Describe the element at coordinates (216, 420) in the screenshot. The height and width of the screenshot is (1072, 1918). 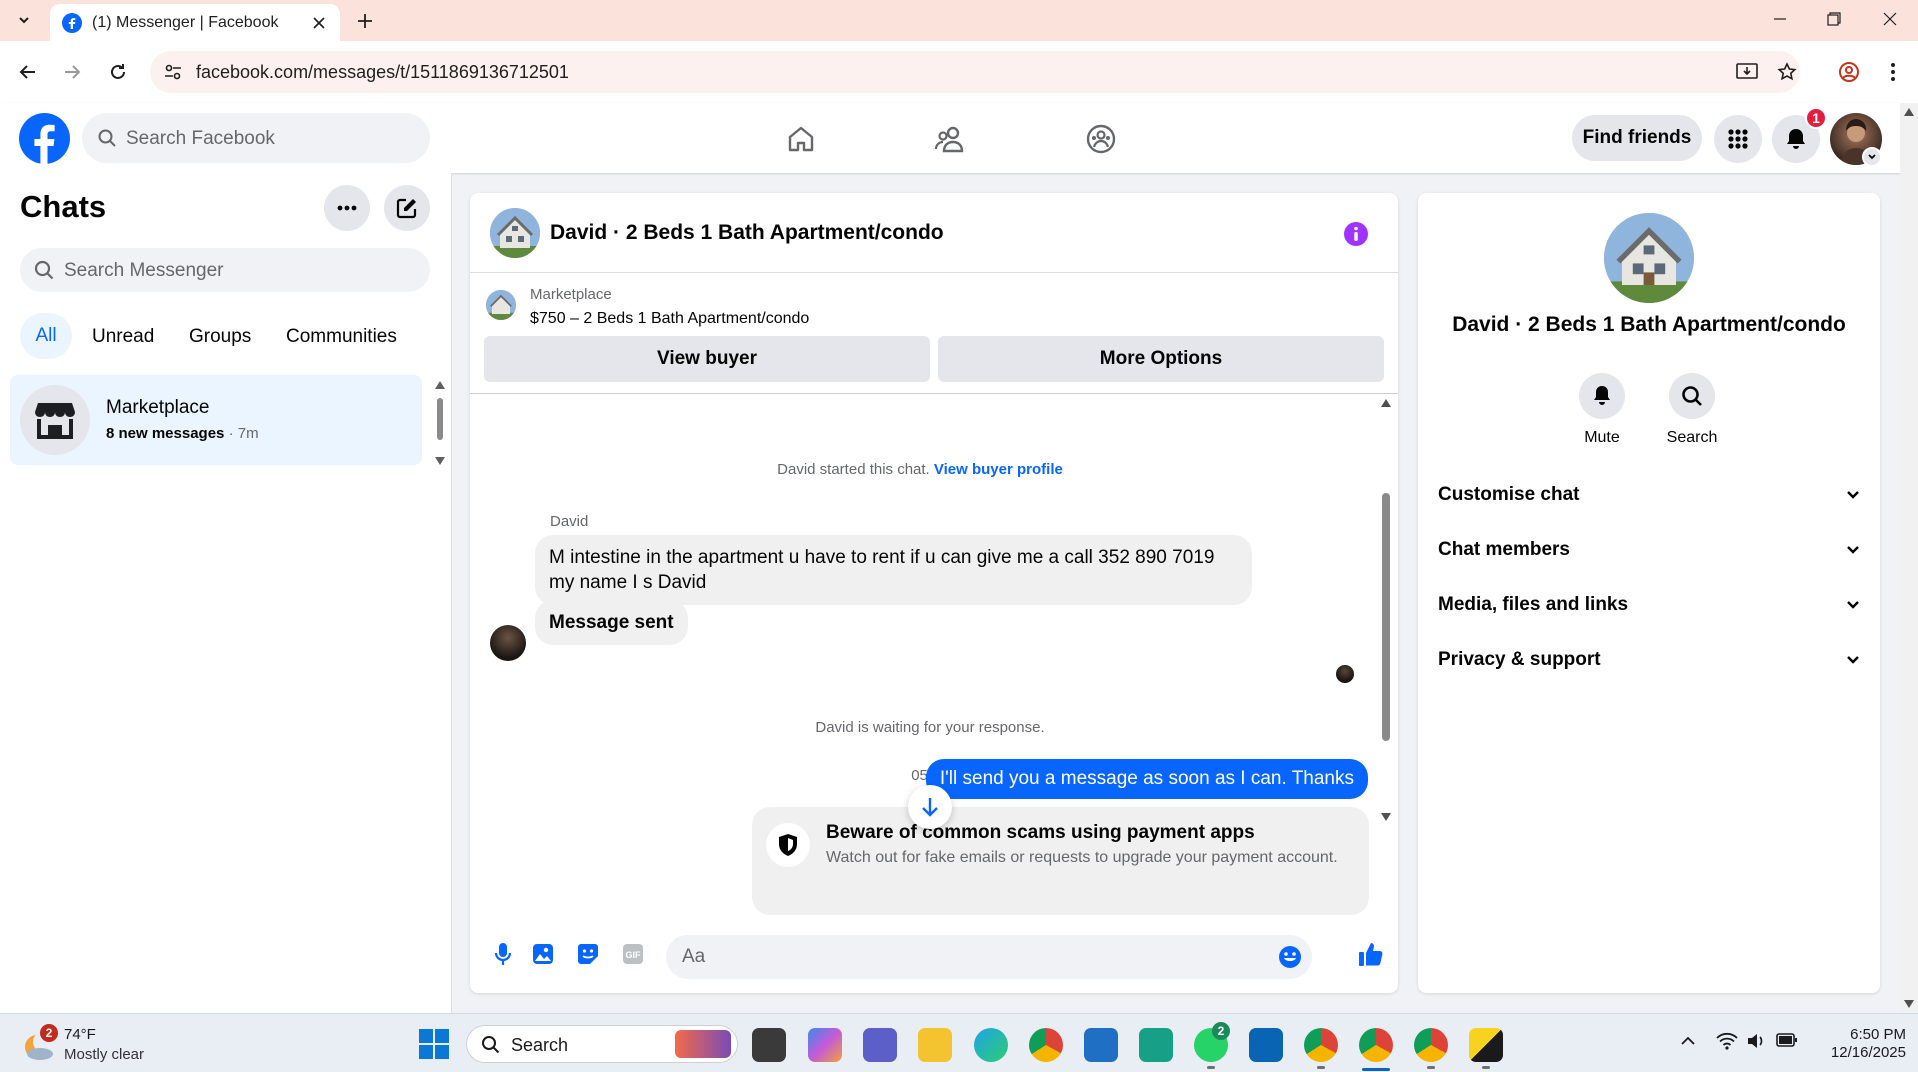
I see `chat-list-item-marketplace: Marketplace 8 new messages · 7m` at that location.